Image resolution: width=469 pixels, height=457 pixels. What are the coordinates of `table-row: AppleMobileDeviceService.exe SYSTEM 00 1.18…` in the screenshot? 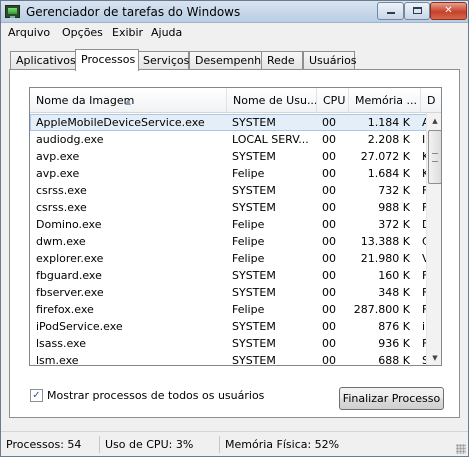 It's located at (229, 122).